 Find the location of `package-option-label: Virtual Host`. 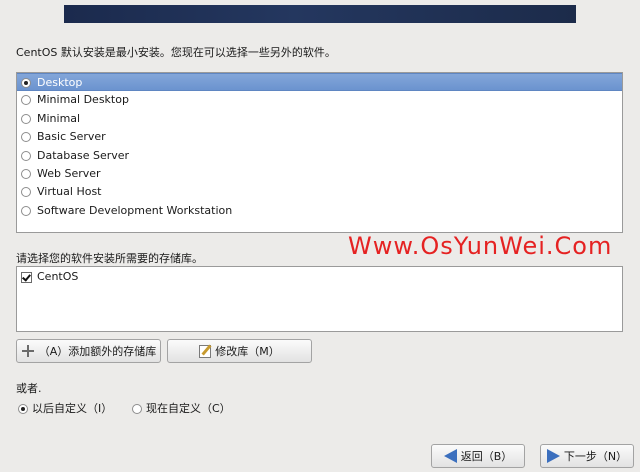

package-option-label: Virtual Host is located at coordinates (69, 192).